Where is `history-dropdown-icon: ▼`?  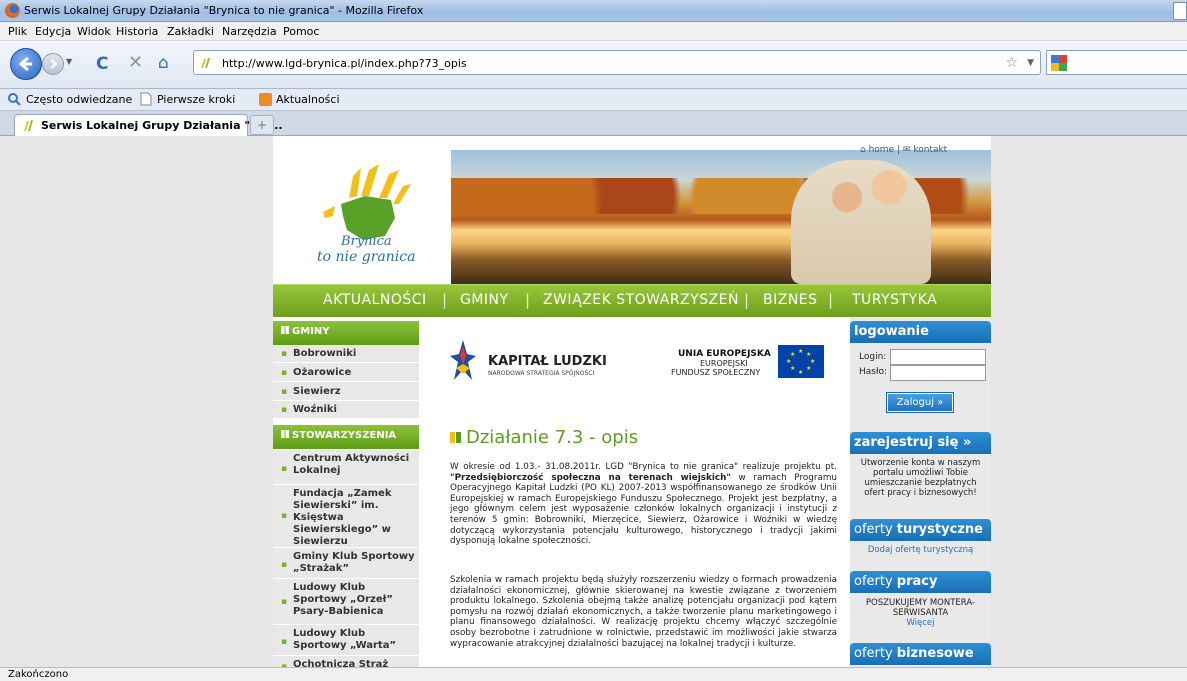
history-dropdown-icon: ▼ is located at coordinates (69, 61).